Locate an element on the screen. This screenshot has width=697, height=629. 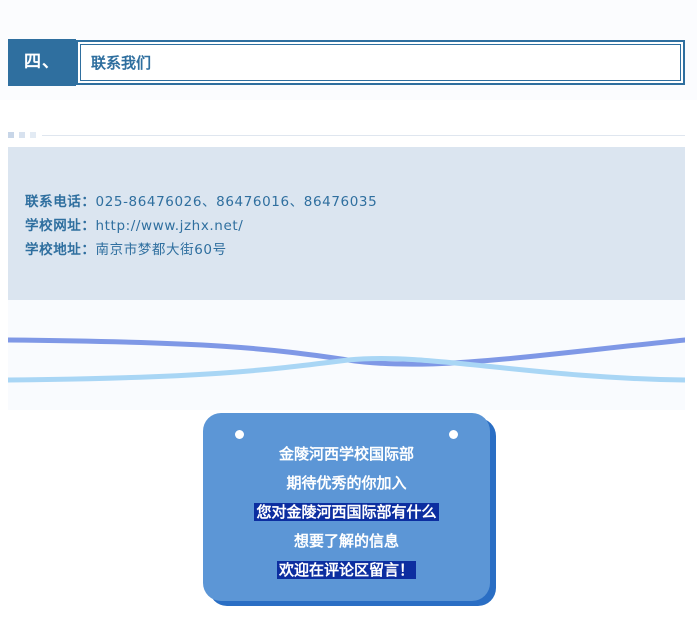
card-line-3: 您对金陵河西国际部有什么 is located at coordinates (346, 512).